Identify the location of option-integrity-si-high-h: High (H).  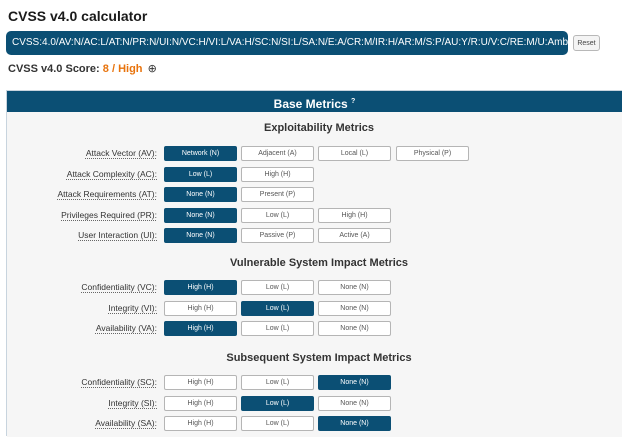
(200, 403).